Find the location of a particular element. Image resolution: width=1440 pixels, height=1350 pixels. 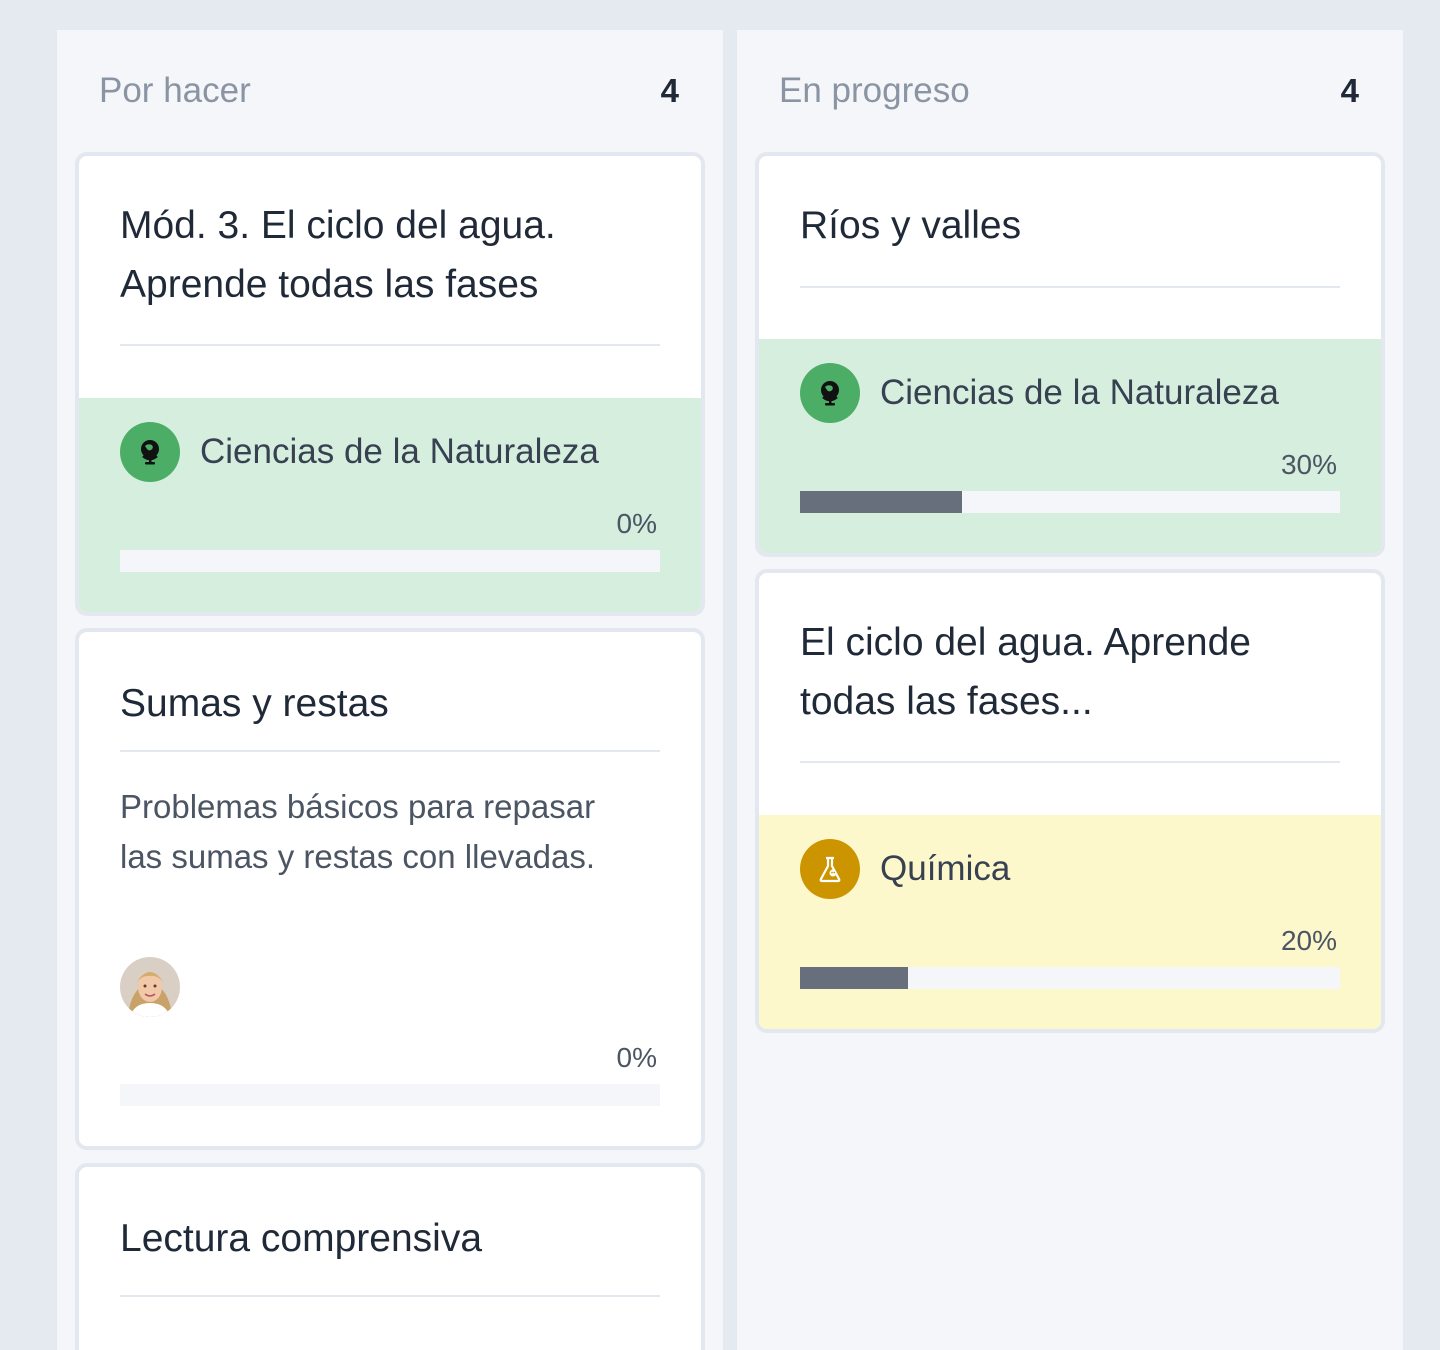

subject-tag: Química is located at coordinates (905, 869).